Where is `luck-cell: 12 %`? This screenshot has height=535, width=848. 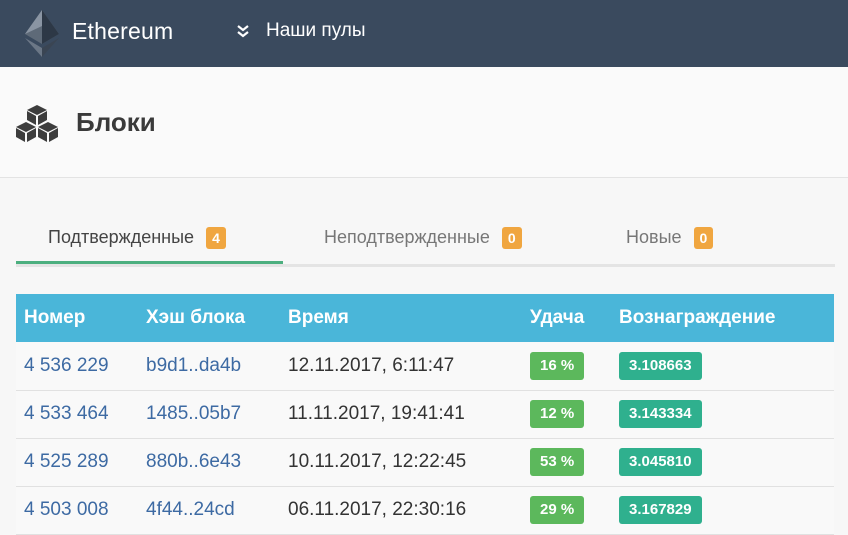 luck-cell: 12 % is located at coordinates (566, 414).